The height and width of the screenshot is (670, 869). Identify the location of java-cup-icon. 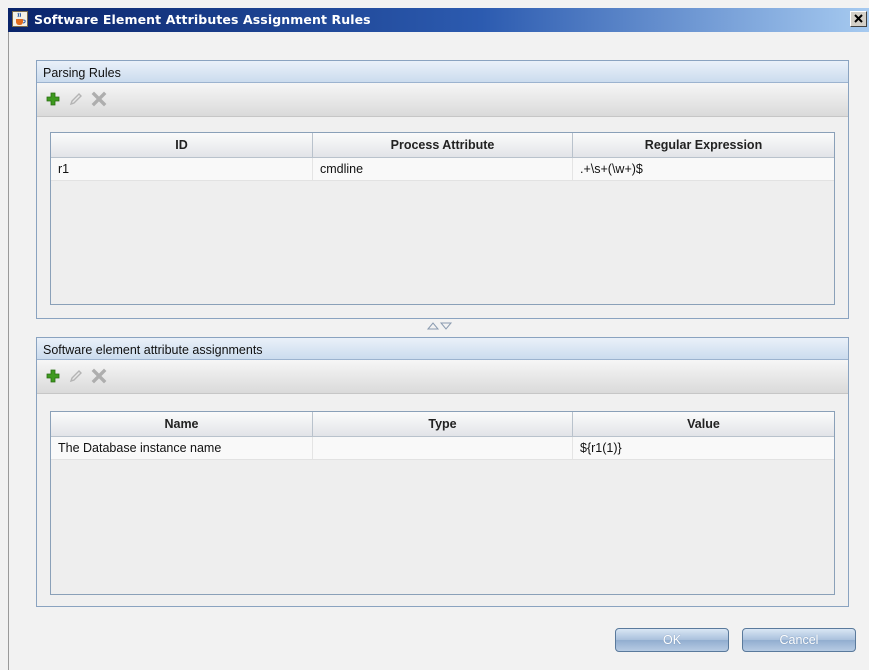
(20, 19).